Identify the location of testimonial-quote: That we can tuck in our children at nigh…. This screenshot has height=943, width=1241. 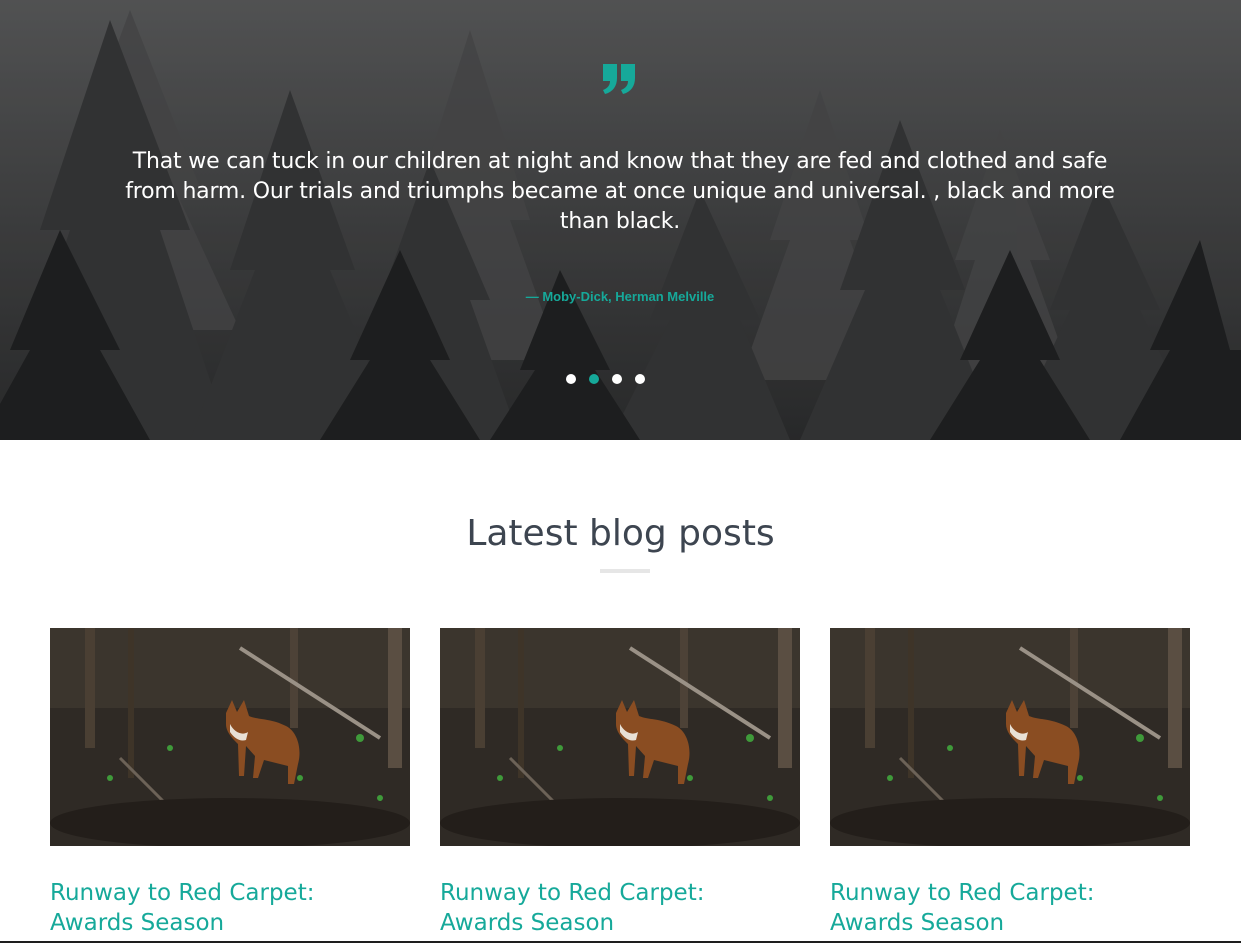
(620, 191).